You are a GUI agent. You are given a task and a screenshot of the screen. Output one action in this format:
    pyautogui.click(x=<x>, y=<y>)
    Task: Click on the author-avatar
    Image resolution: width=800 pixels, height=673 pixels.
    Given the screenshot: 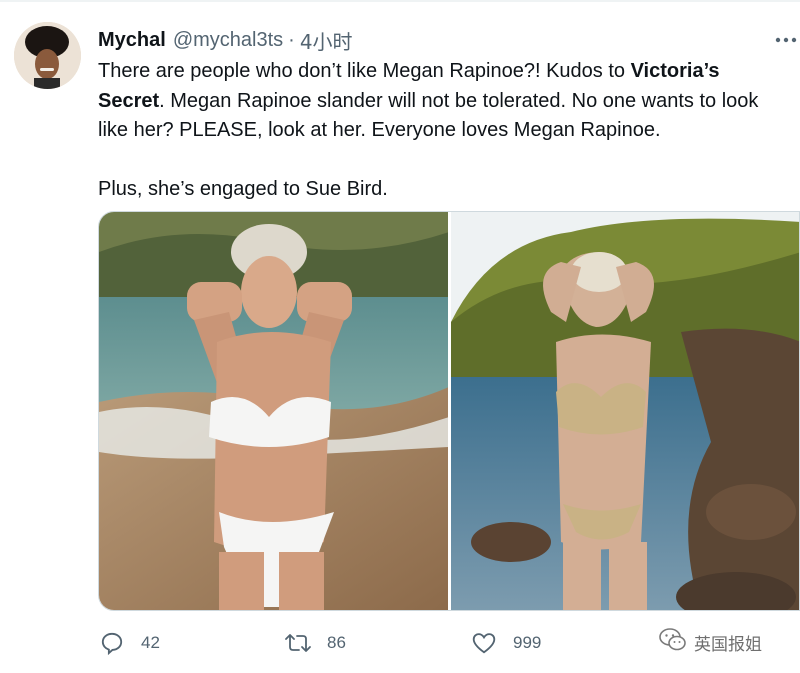 What is the action you would take?
    pyautogui.click(x=47, y=55)
    